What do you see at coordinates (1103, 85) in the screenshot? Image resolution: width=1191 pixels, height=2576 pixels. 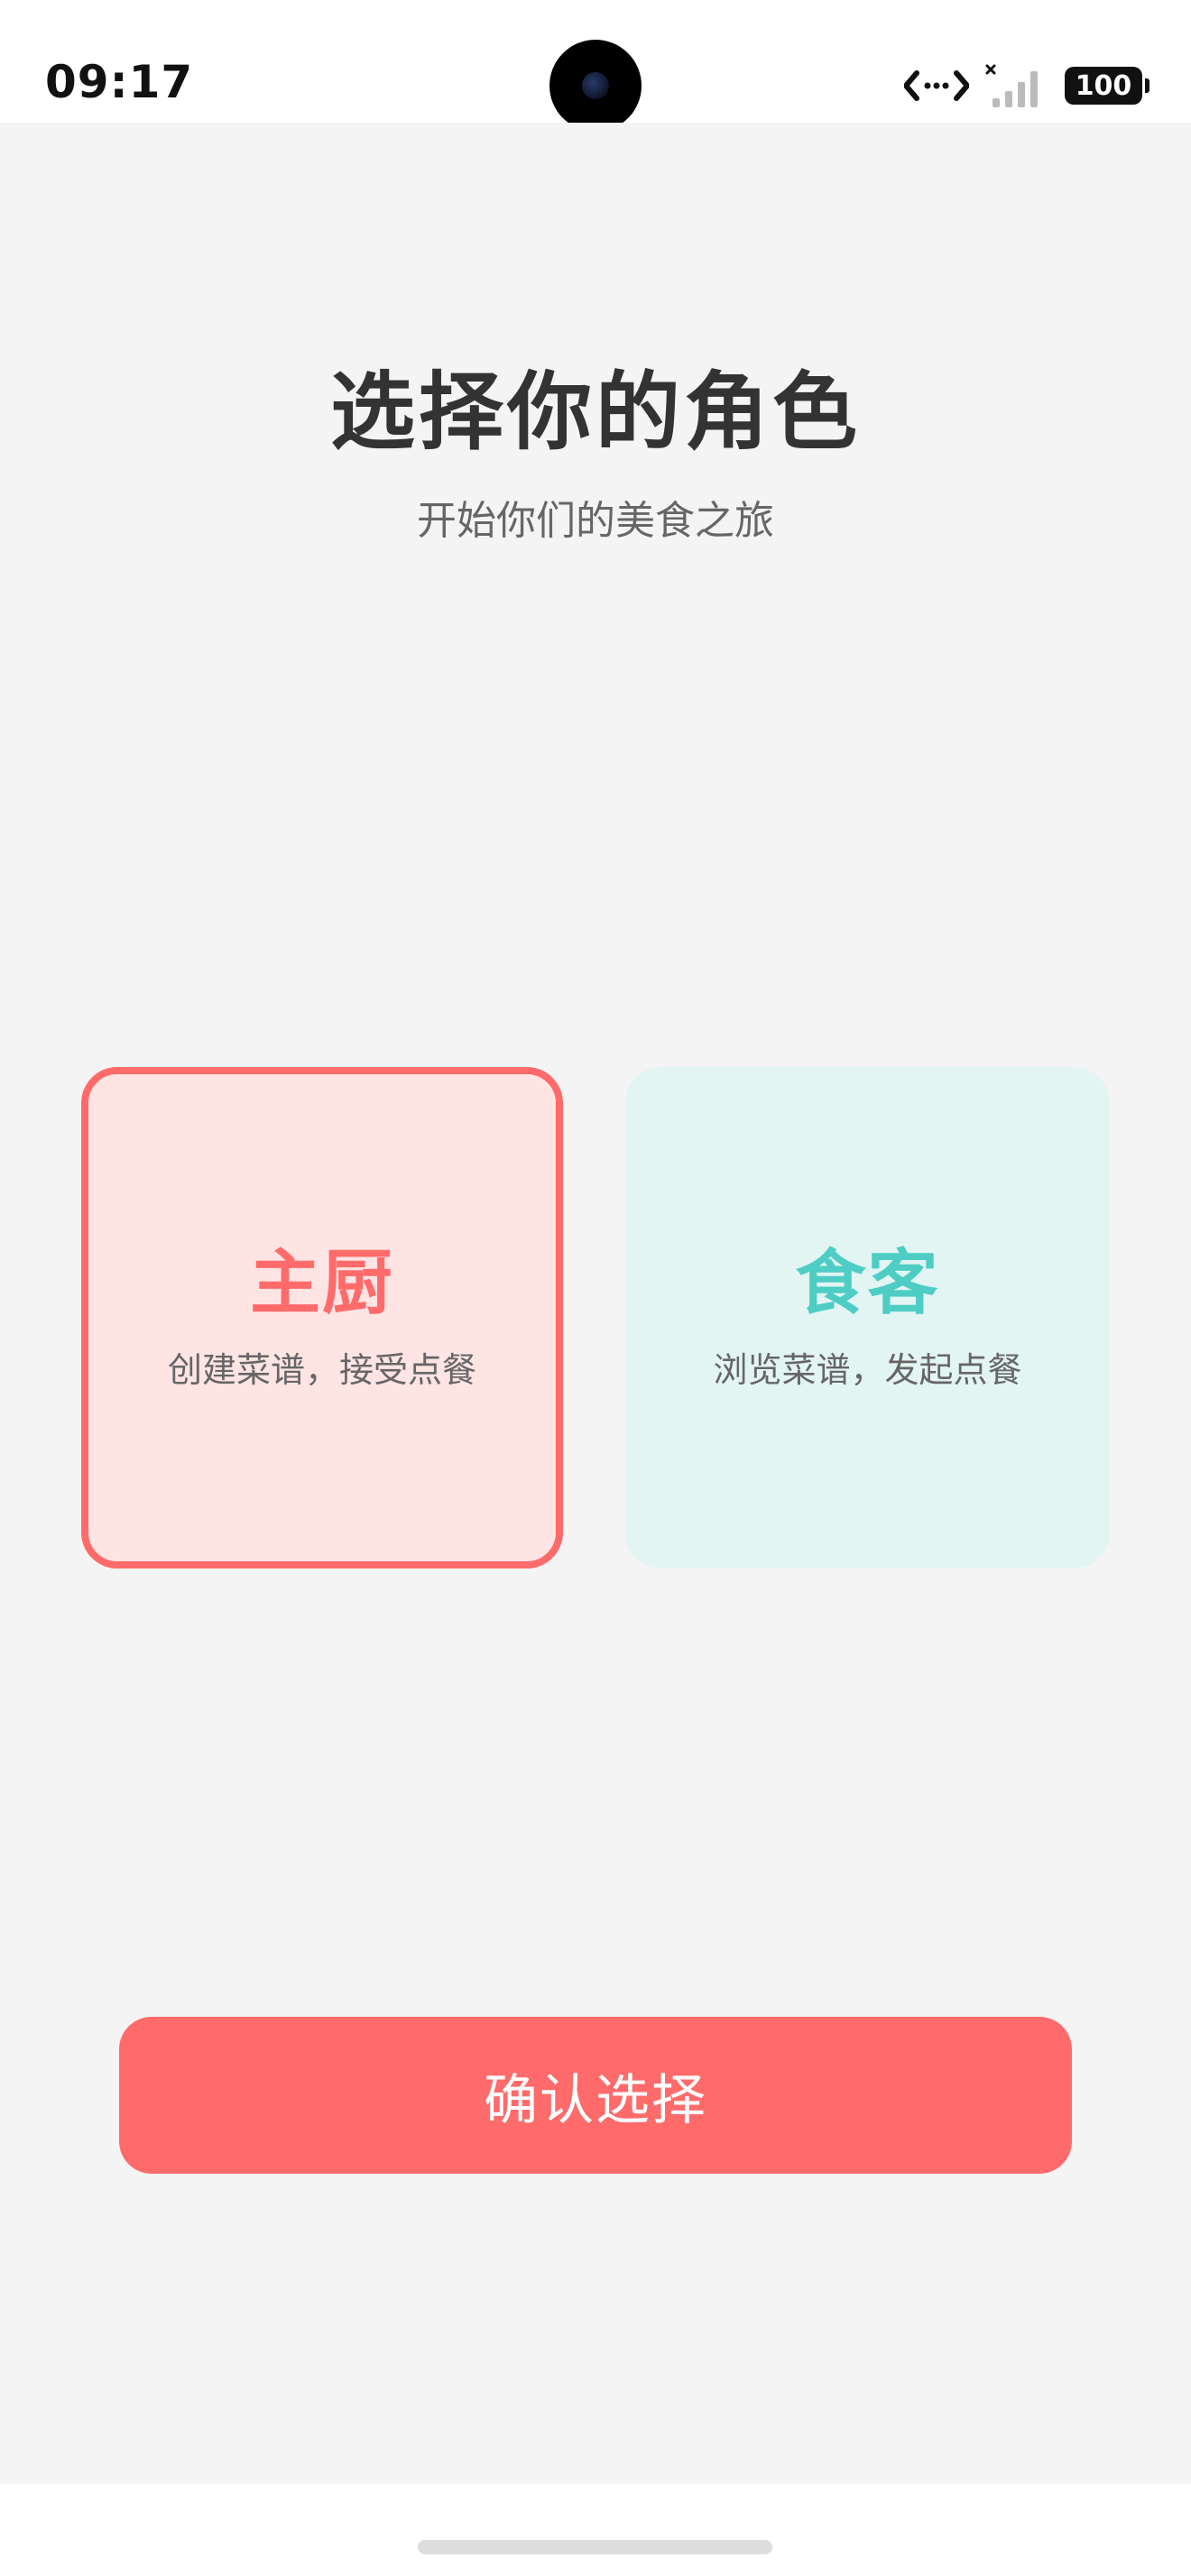 I see `battery-level: 100` at bounding box center [1103, 85].